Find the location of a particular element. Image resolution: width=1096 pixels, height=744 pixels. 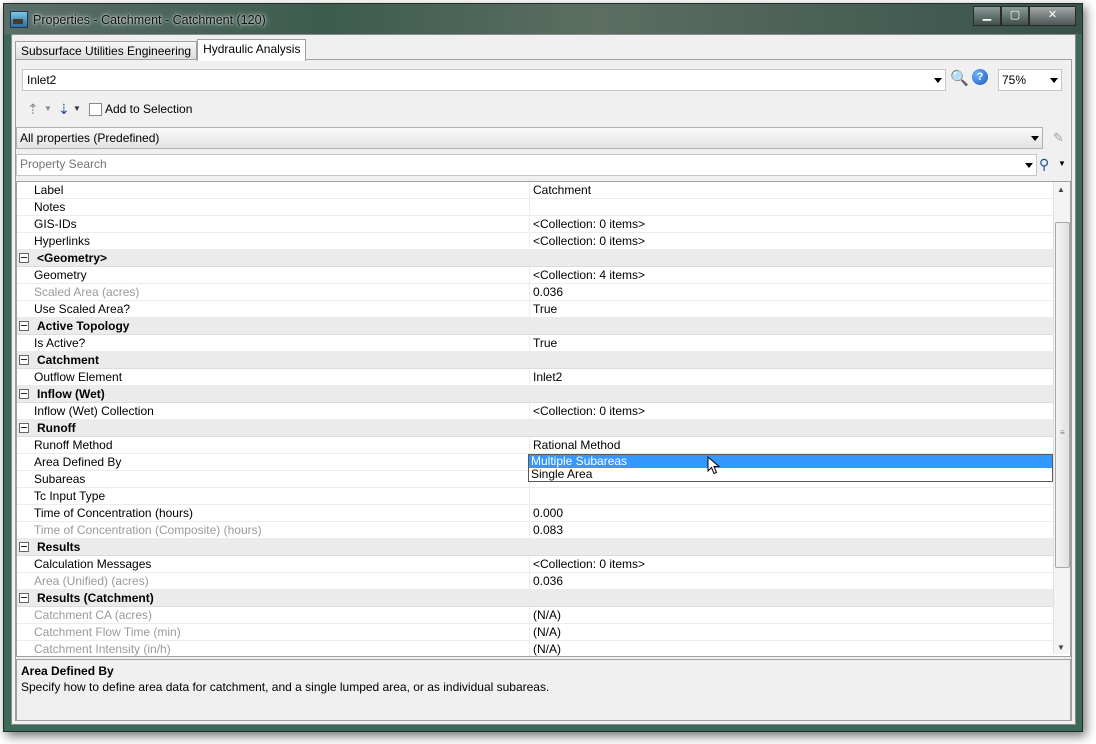

property-row: Use Scaled Area? True is located at coordinates (535, 309).